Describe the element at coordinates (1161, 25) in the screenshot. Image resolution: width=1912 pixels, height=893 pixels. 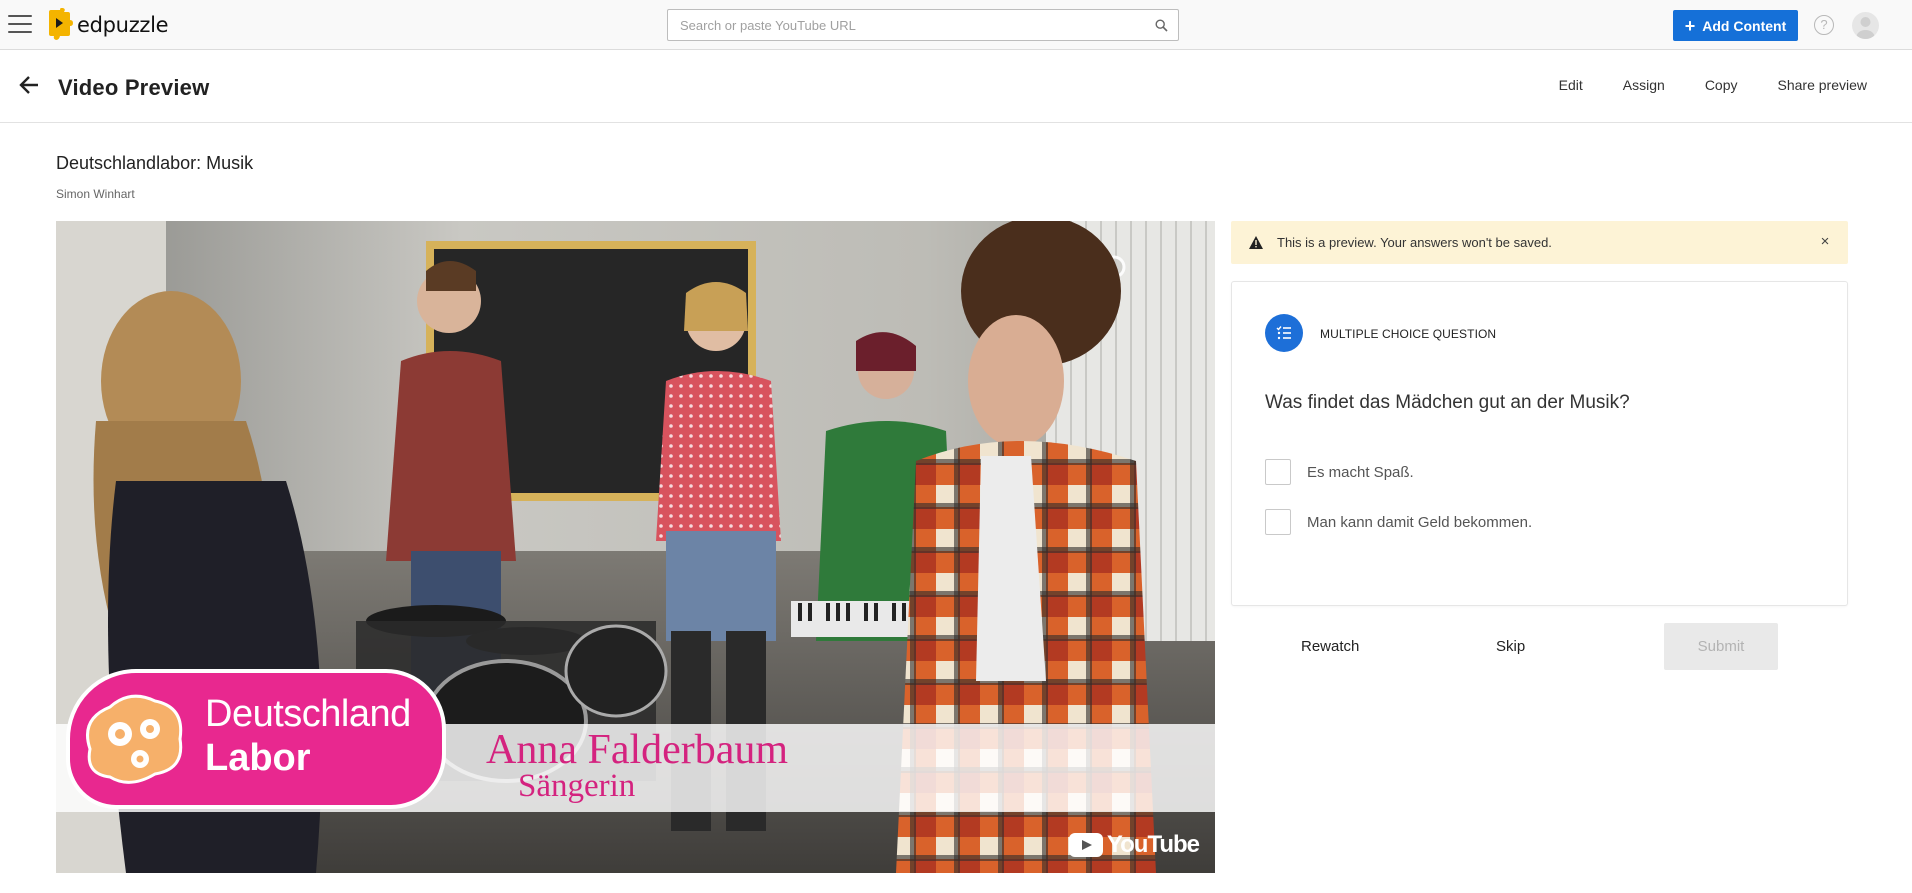
I see `search-icon` at that location.